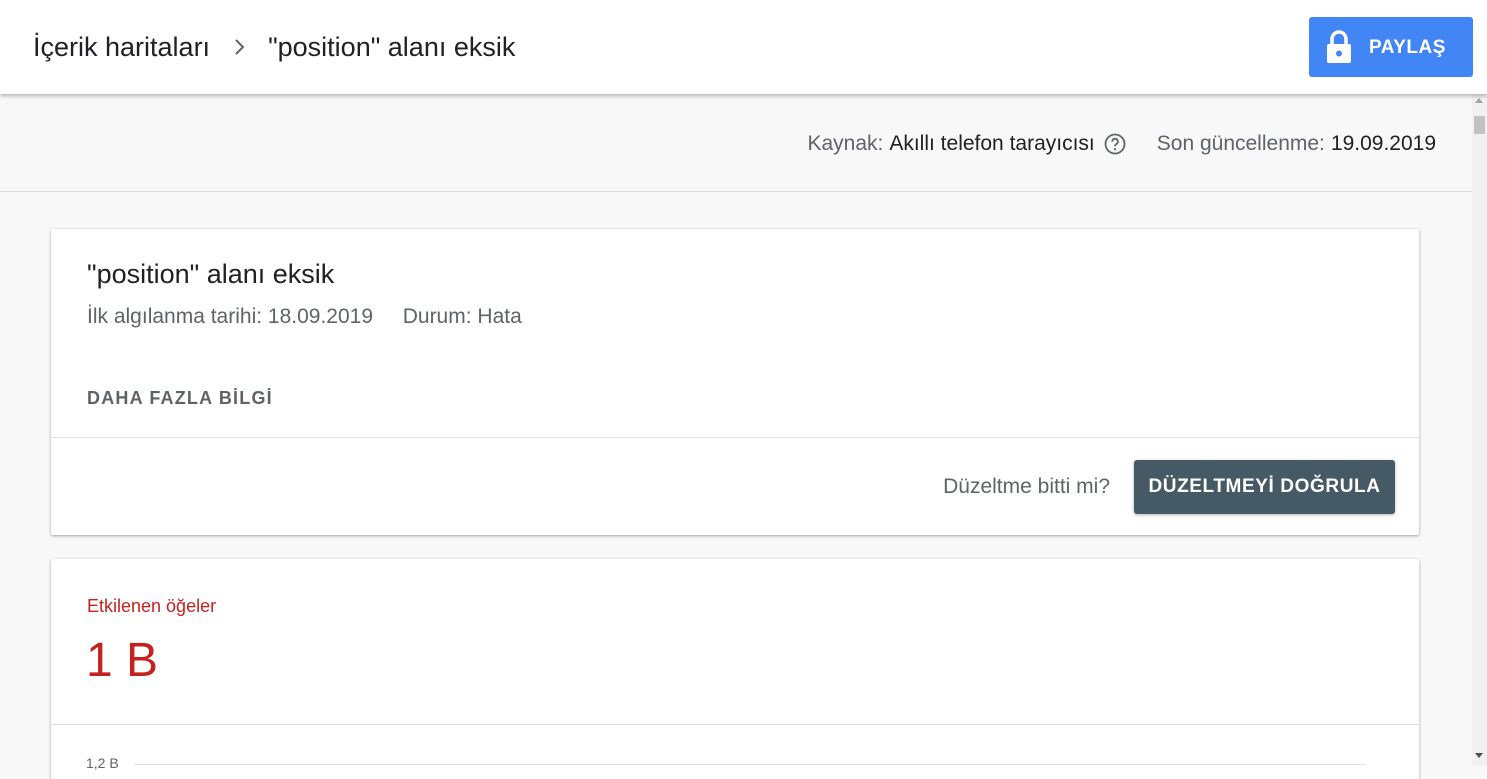 This screenshot has width=1487, height=779. I want to click on breadcrumb: İçerik haritaları "position" alanı eksik, so click(274, 47).